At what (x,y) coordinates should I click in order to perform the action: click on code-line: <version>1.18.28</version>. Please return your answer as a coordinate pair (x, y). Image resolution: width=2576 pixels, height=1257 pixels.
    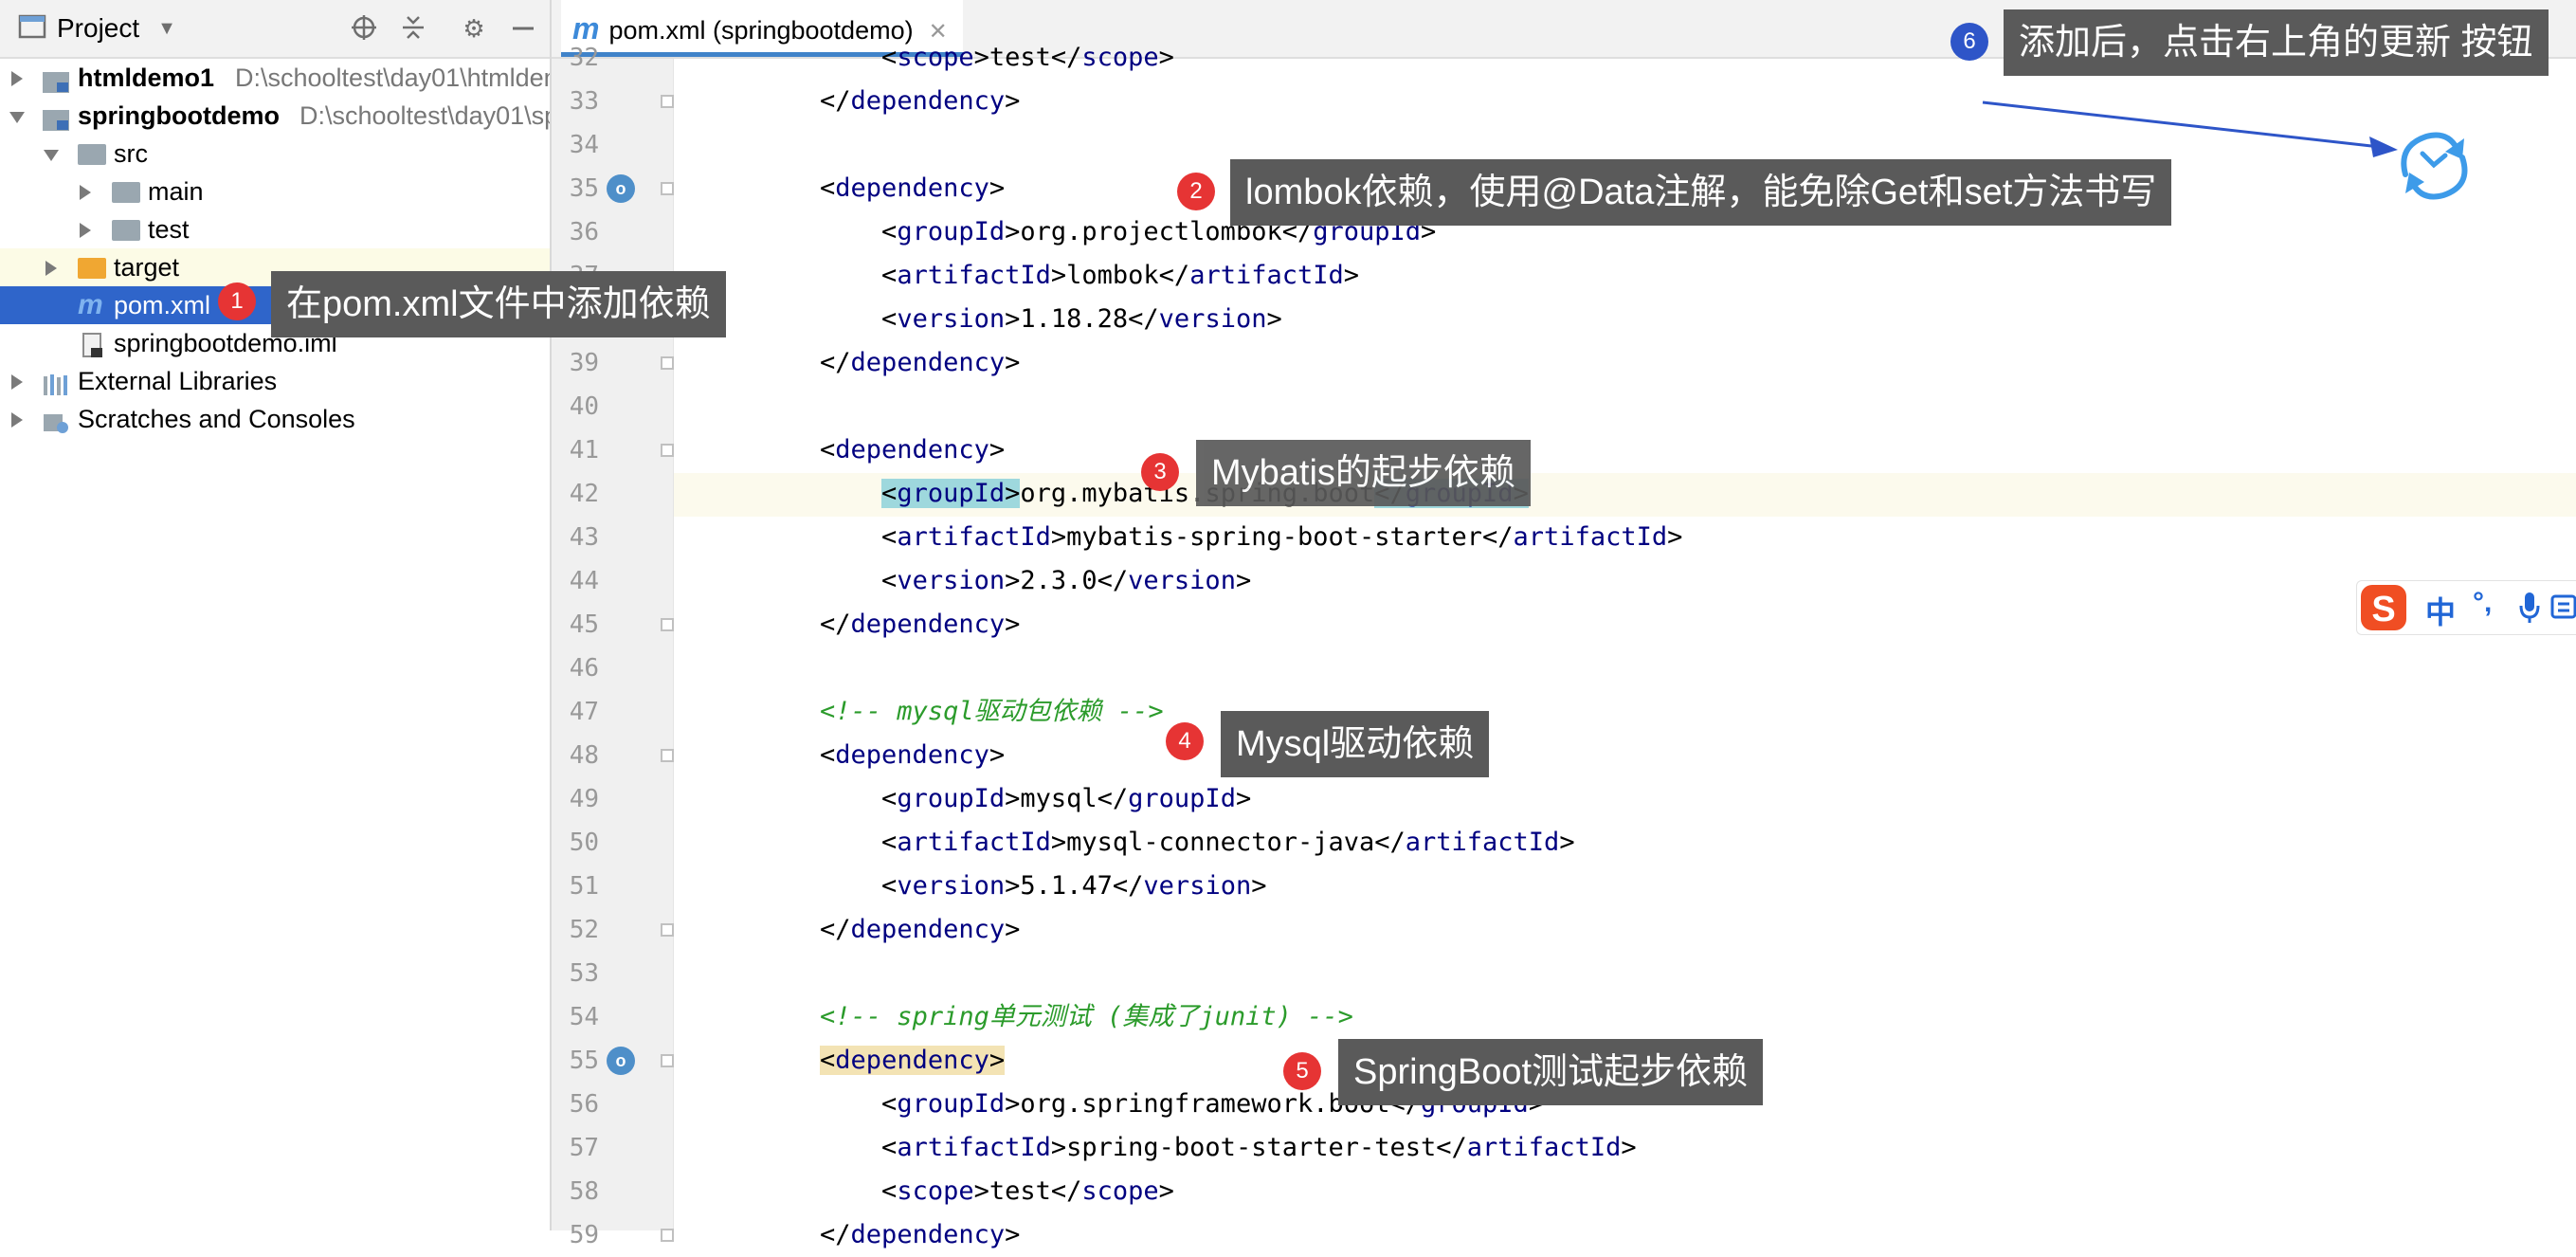
    Looking at the image, I should click on (1020, 319).